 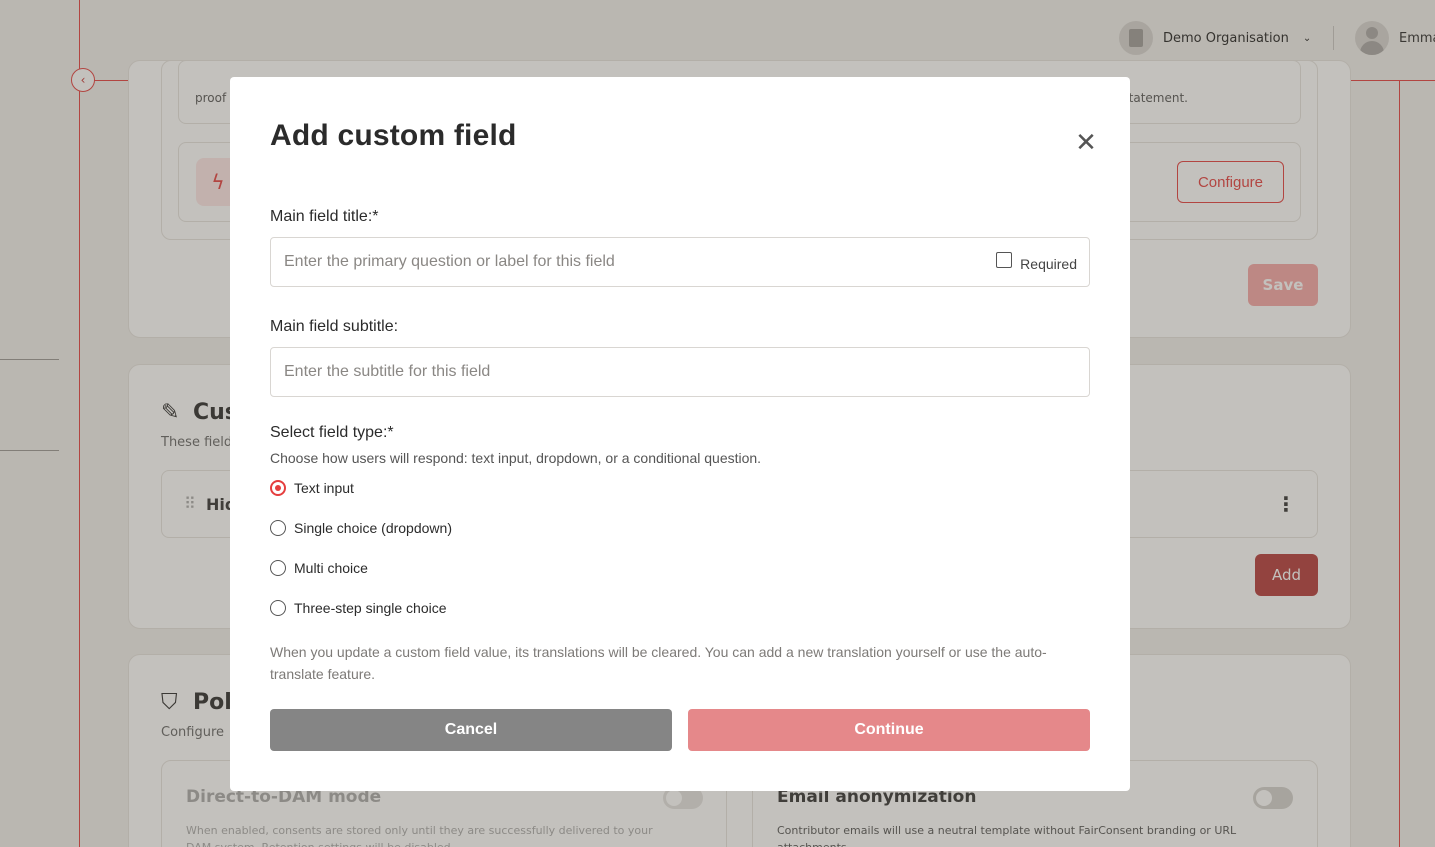 I want to click on main-title-field: Required, so click(x=680, y=262).